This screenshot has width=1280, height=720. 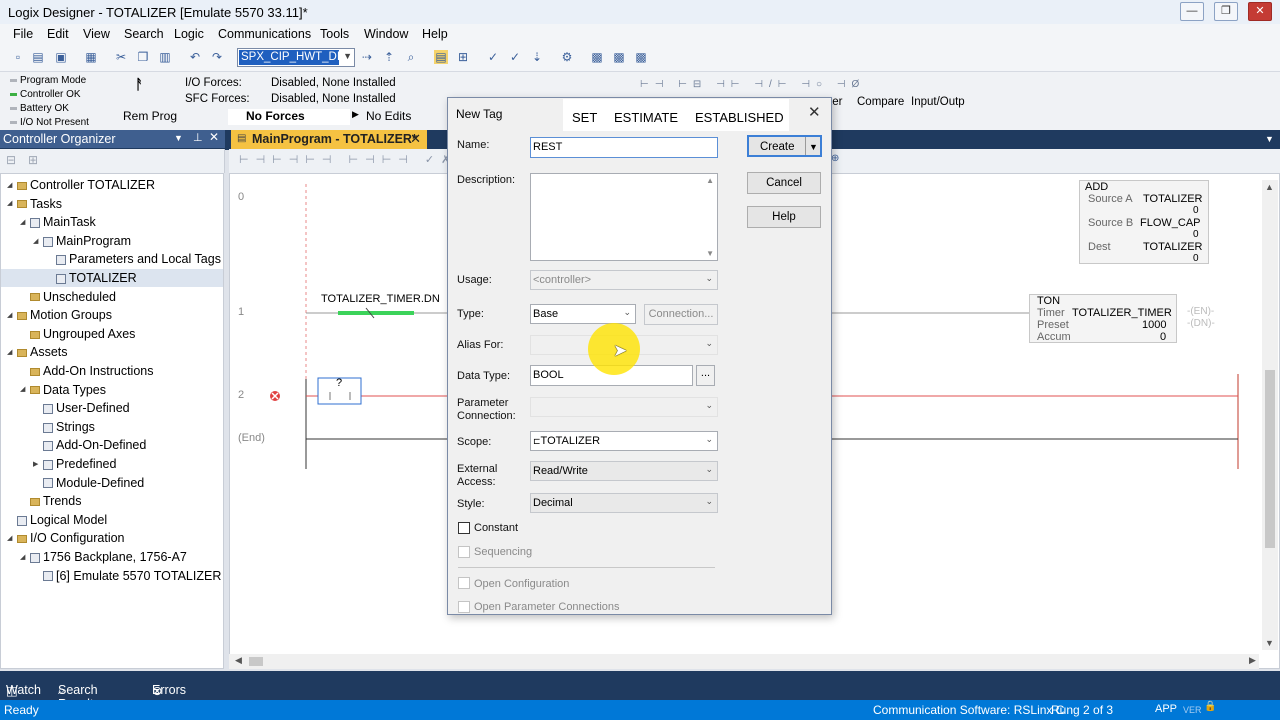 What do you see at coordinates (38, 57) in the screenshot?
I see `open-icon: ▤` at bounding box center [38, 57].